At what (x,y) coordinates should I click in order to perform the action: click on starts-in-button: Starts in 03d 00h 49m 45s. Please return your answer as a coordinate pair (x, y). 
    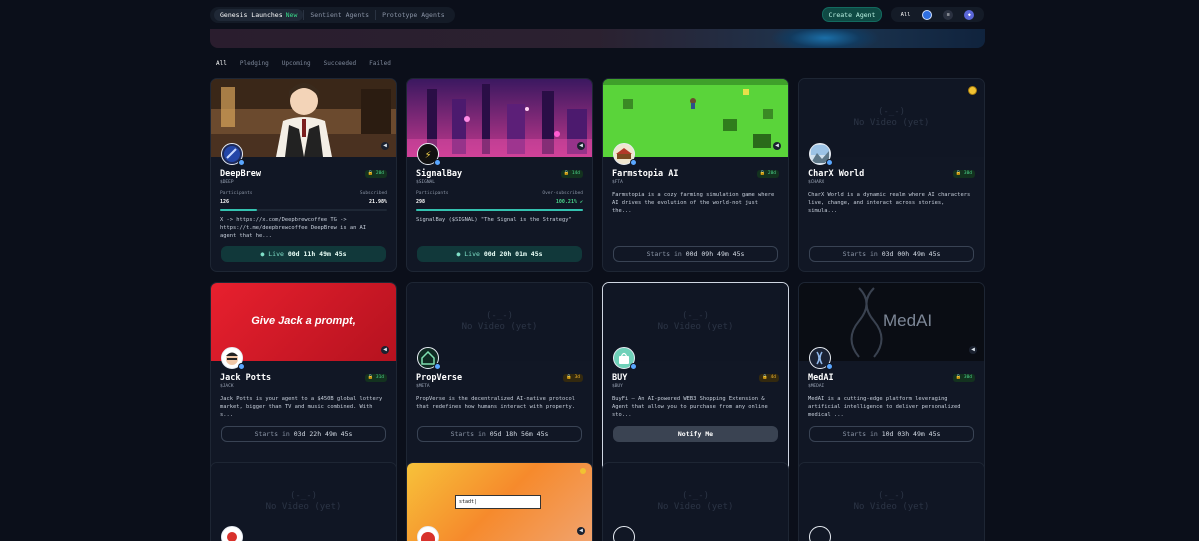
    Looking at the image, I should click on (891, 254).